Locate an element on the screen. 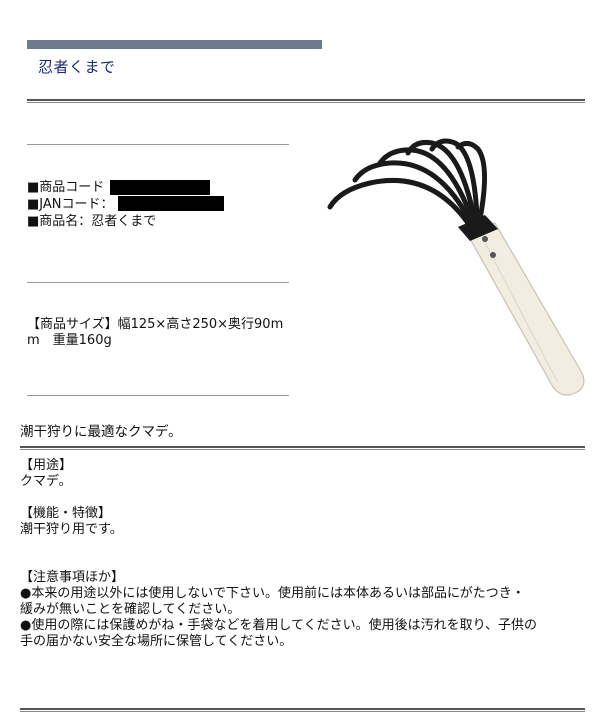  usage-text: クマデ。 is located at coordinates (46, 481).